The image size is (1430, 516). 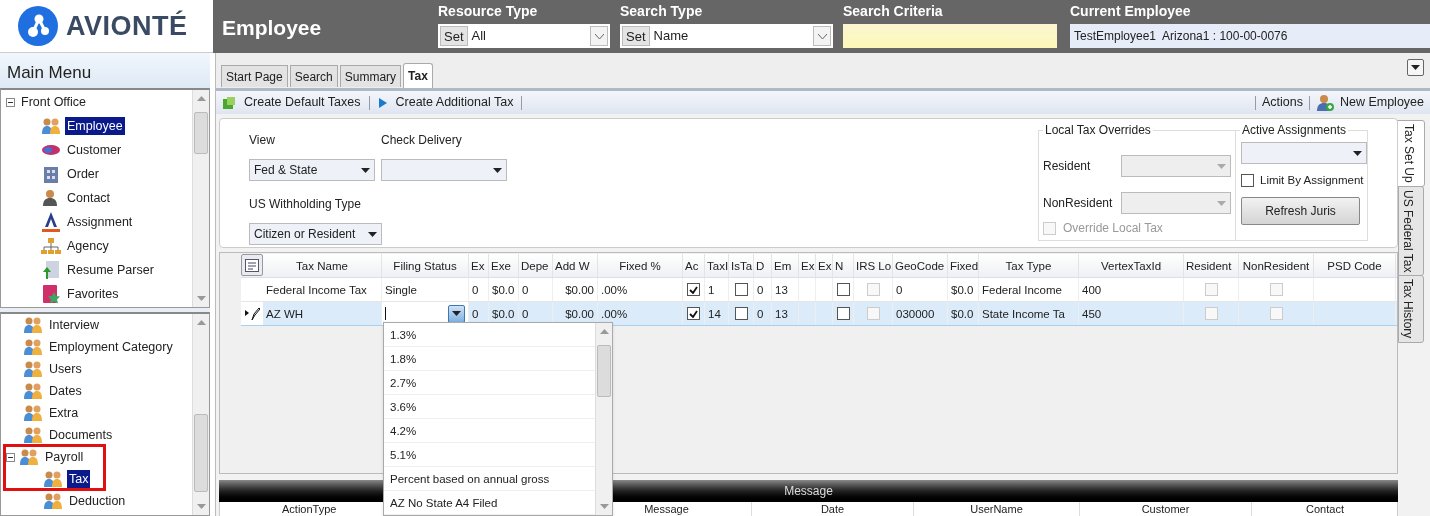 What do you see at coordinates (819, 314) in the screenshot?
I see `table-row: AZ WH 0 $0.0 0 $0.00 .00% 14 0 13 030000 $0.0 State Income Ta 450` at bounding box center [819, 314].